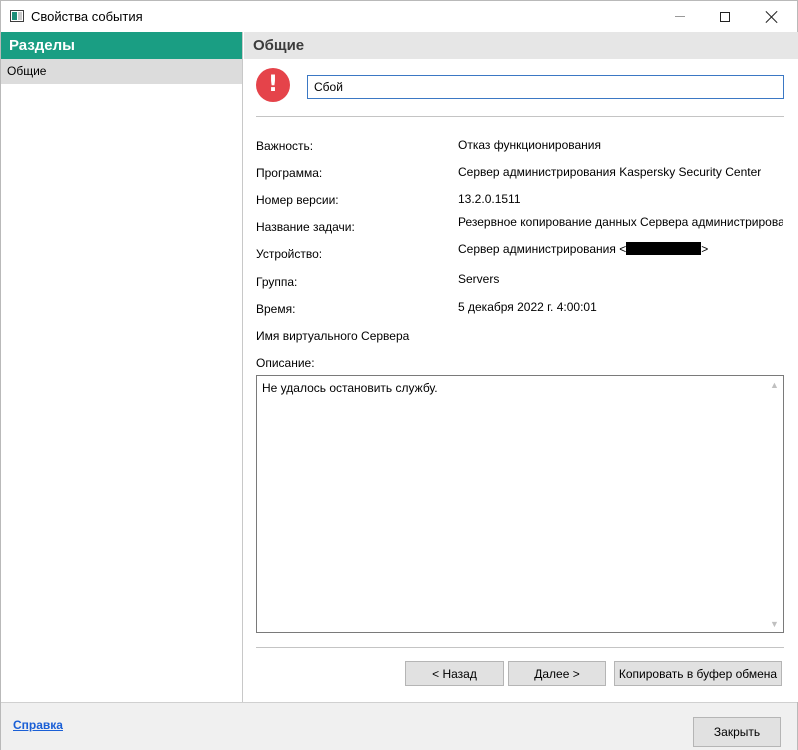  Describe the element at coordinates (545, 87) in the screenshot. I see `event-name-field` at that location.